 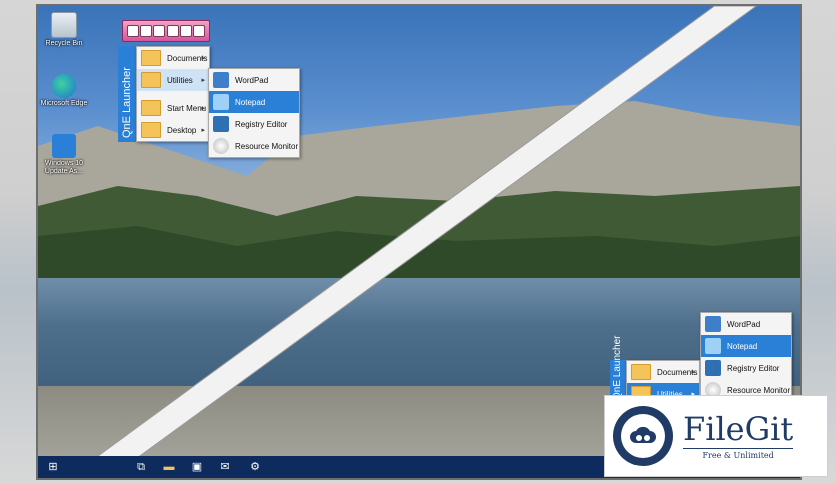 What do you see at coordinates (255, 467) in the screenshot?
I see `settings-gear-icon: ⚙` at bounding box center [255, 467].